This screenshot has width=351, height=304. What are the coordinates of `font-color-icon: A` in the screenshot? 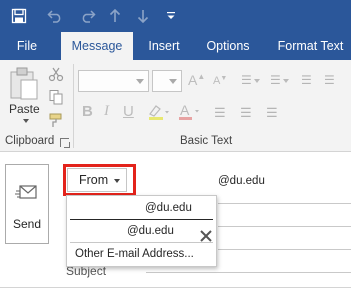 It's located at (190, 112).